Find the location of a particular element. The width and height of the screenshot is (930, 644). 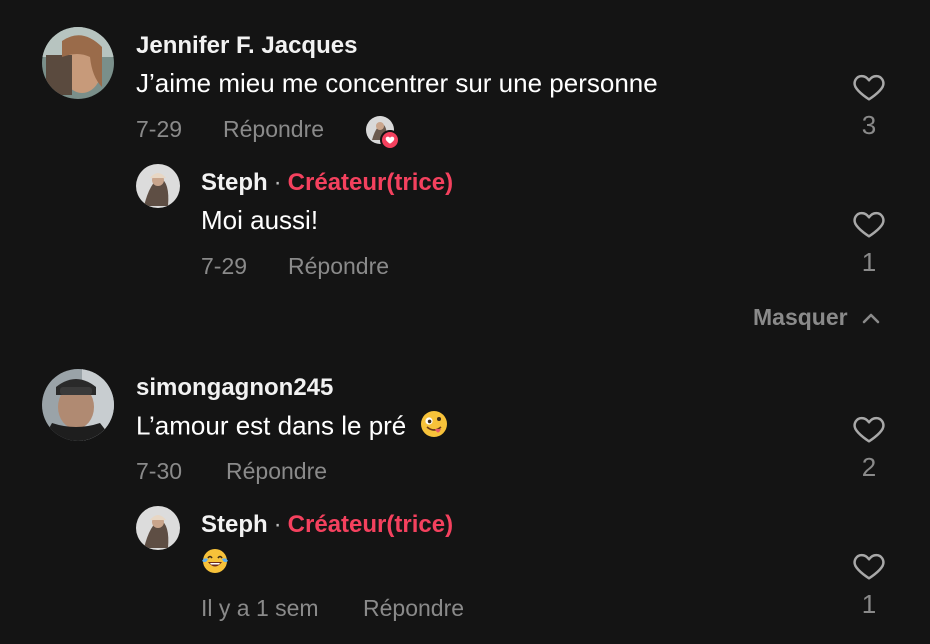

hide-replies-button: Masquer is located at coordinates (816, 317).